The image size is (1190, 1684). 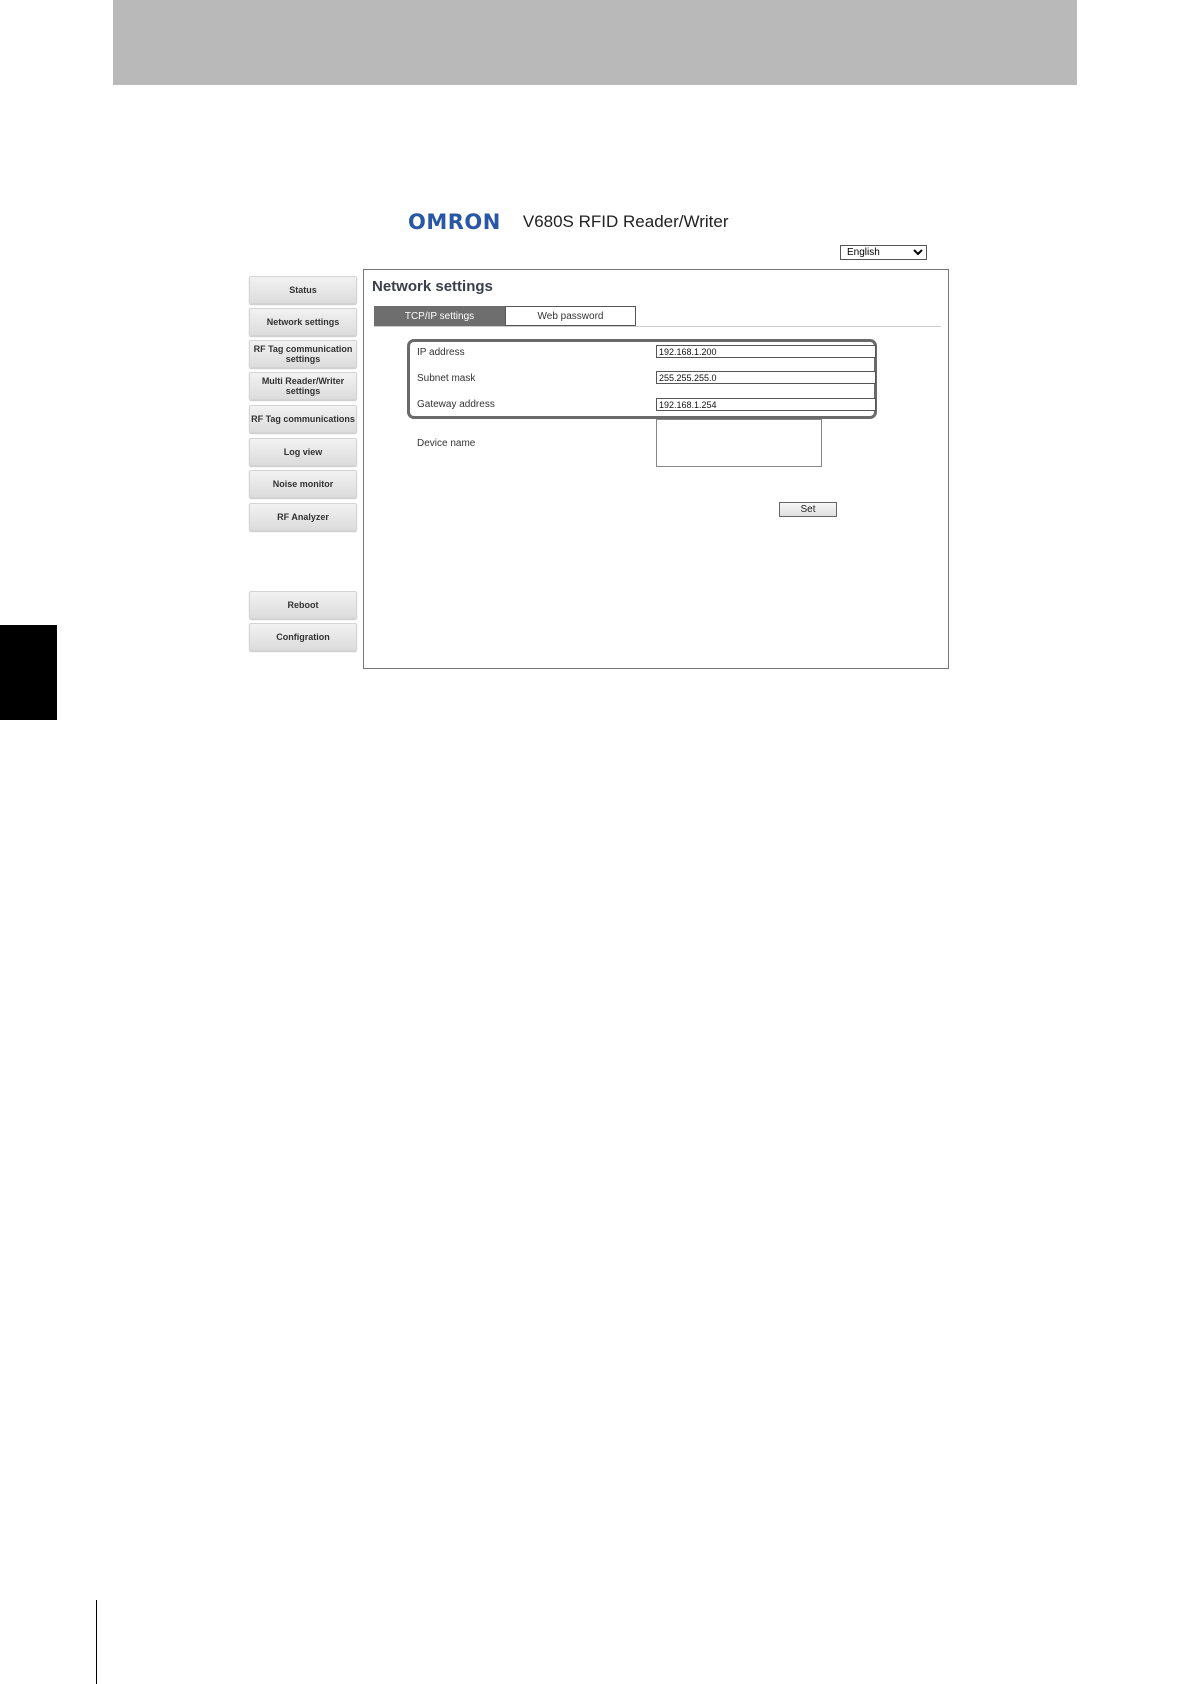 I want to click on gateway-address-input, so click(x=766, y=404).